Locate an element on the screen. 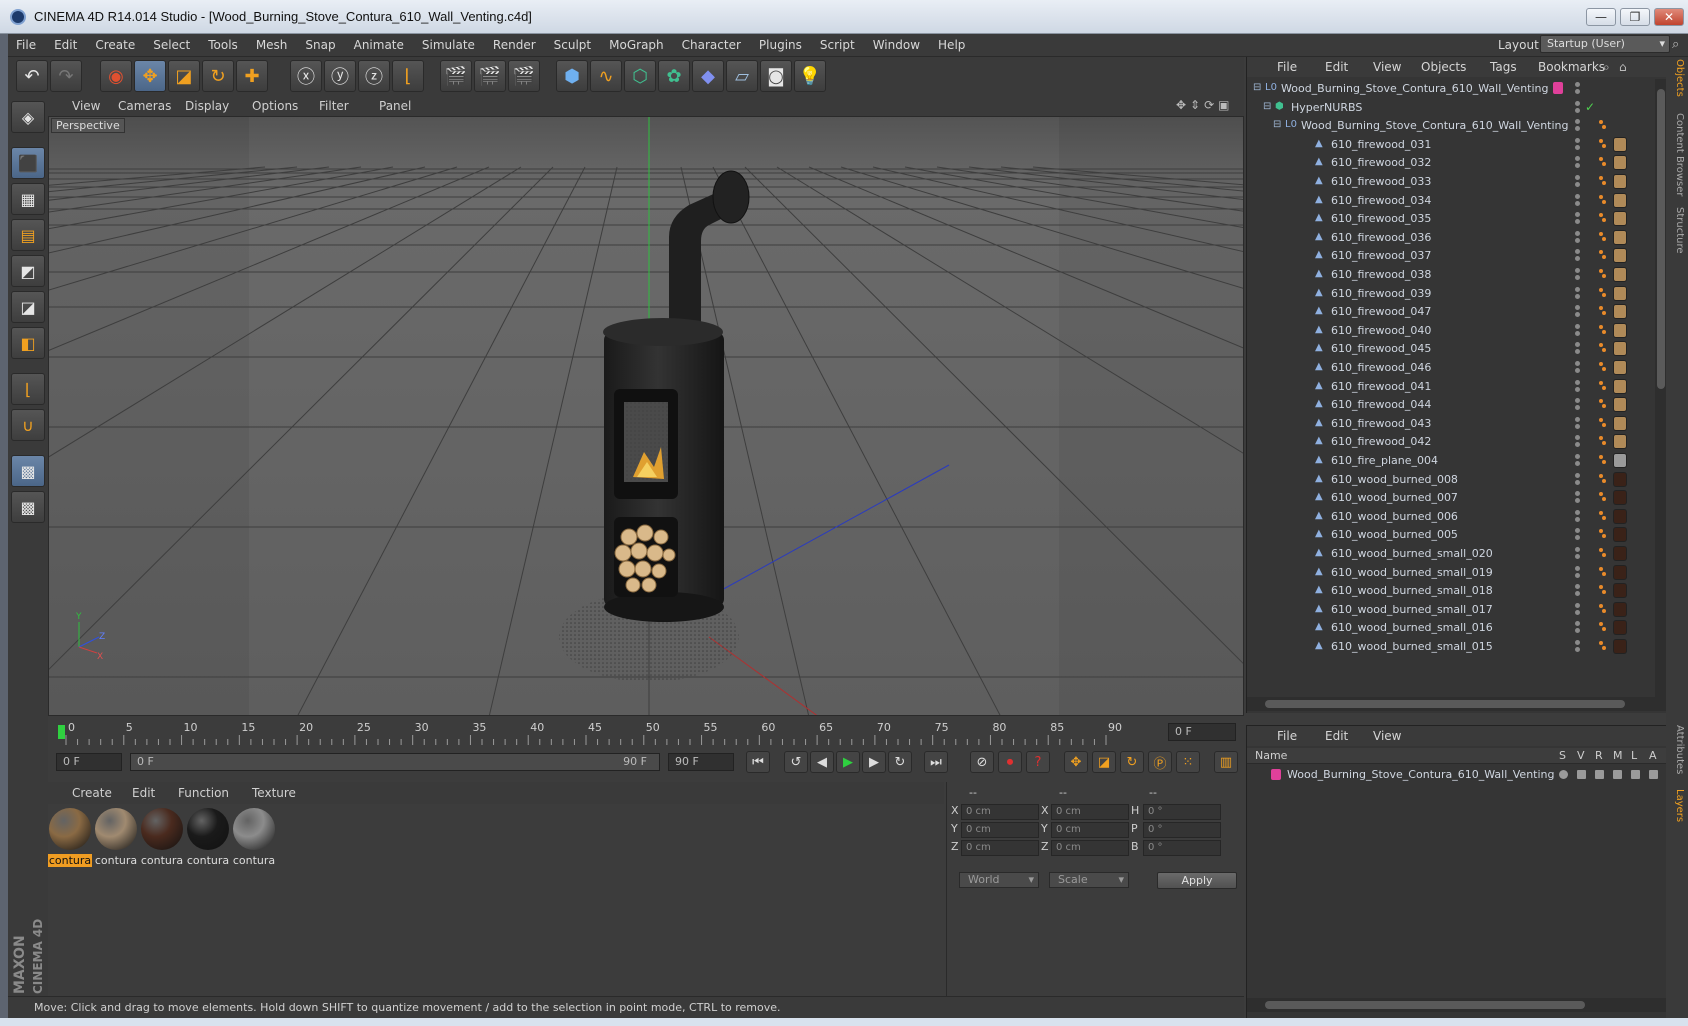 The width and height of the screenshot is (1688, 1026). object-row: ▲ 610_firewood_034 is located at coordinates (1452, 201).